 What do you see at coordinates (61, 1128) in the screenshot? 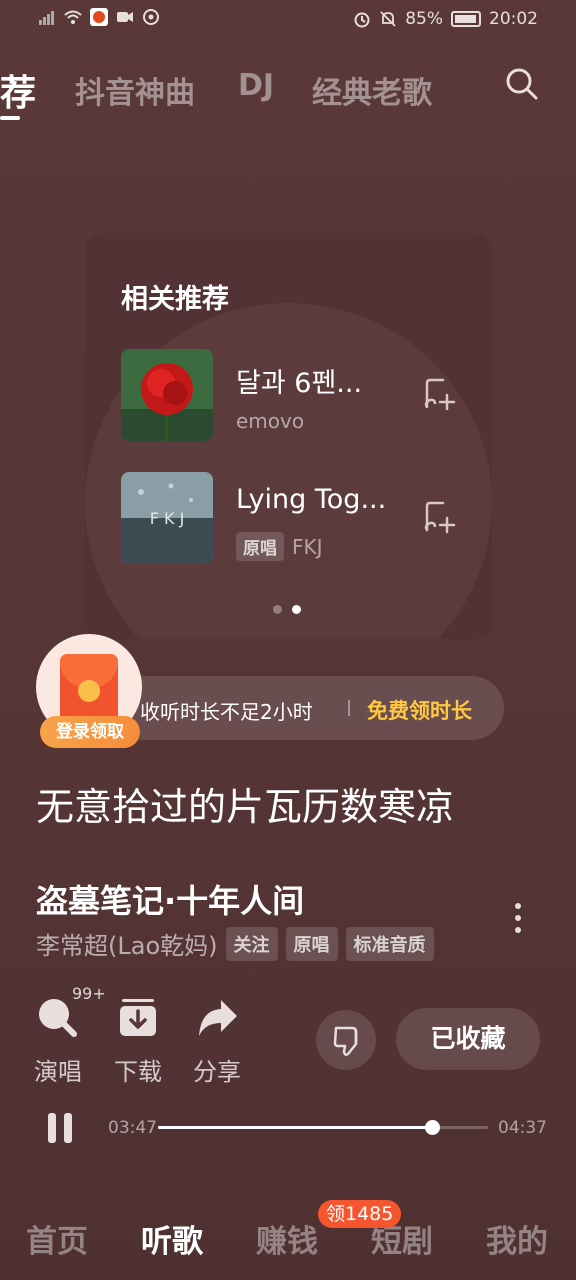
I see `pause-button` at bounding box center [61, 1128].